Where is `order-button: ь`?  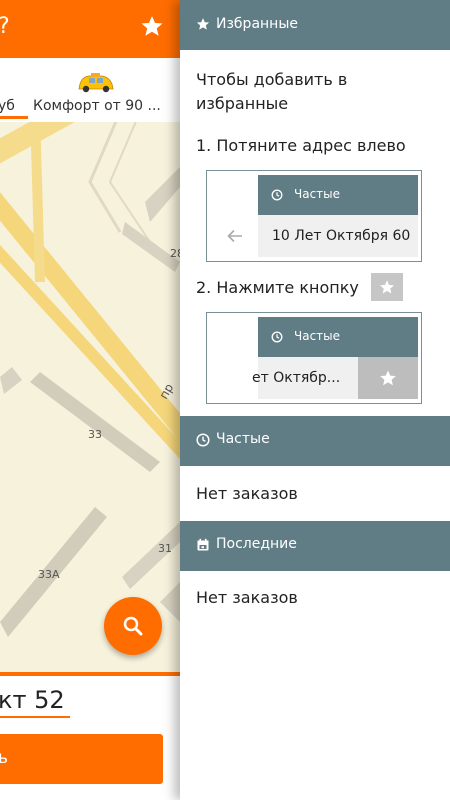 order-button: ь is located at coordinates (81, 759).